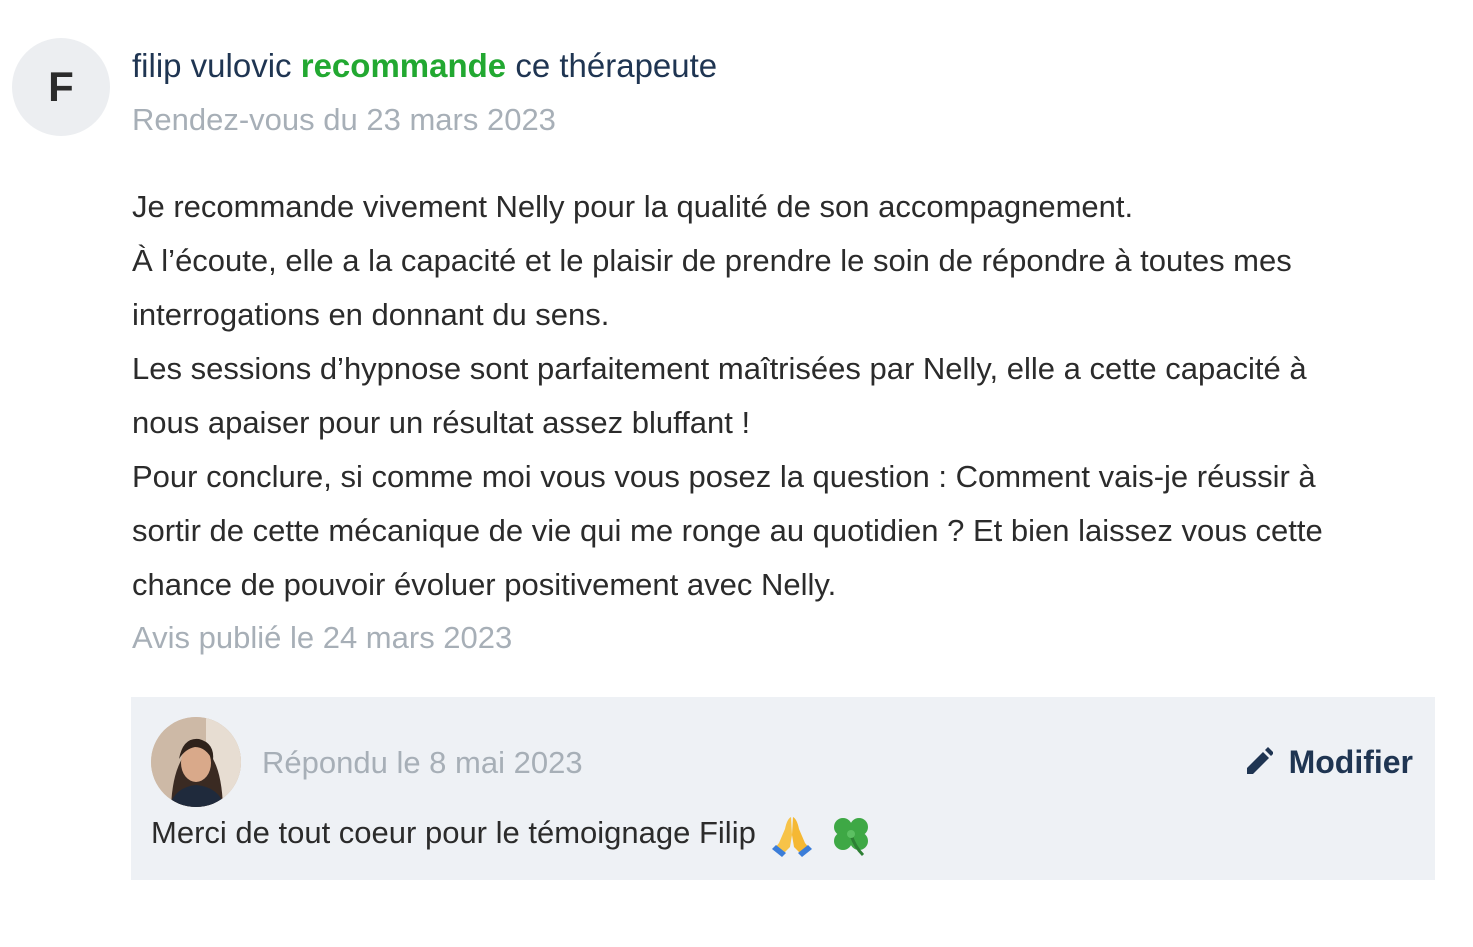 The image size is (1473, 947). Describe the element at coordinates (344, 119) in the screenshot. I see `appointment-date: Rendez-vous du 23 mars 2023` at that location.